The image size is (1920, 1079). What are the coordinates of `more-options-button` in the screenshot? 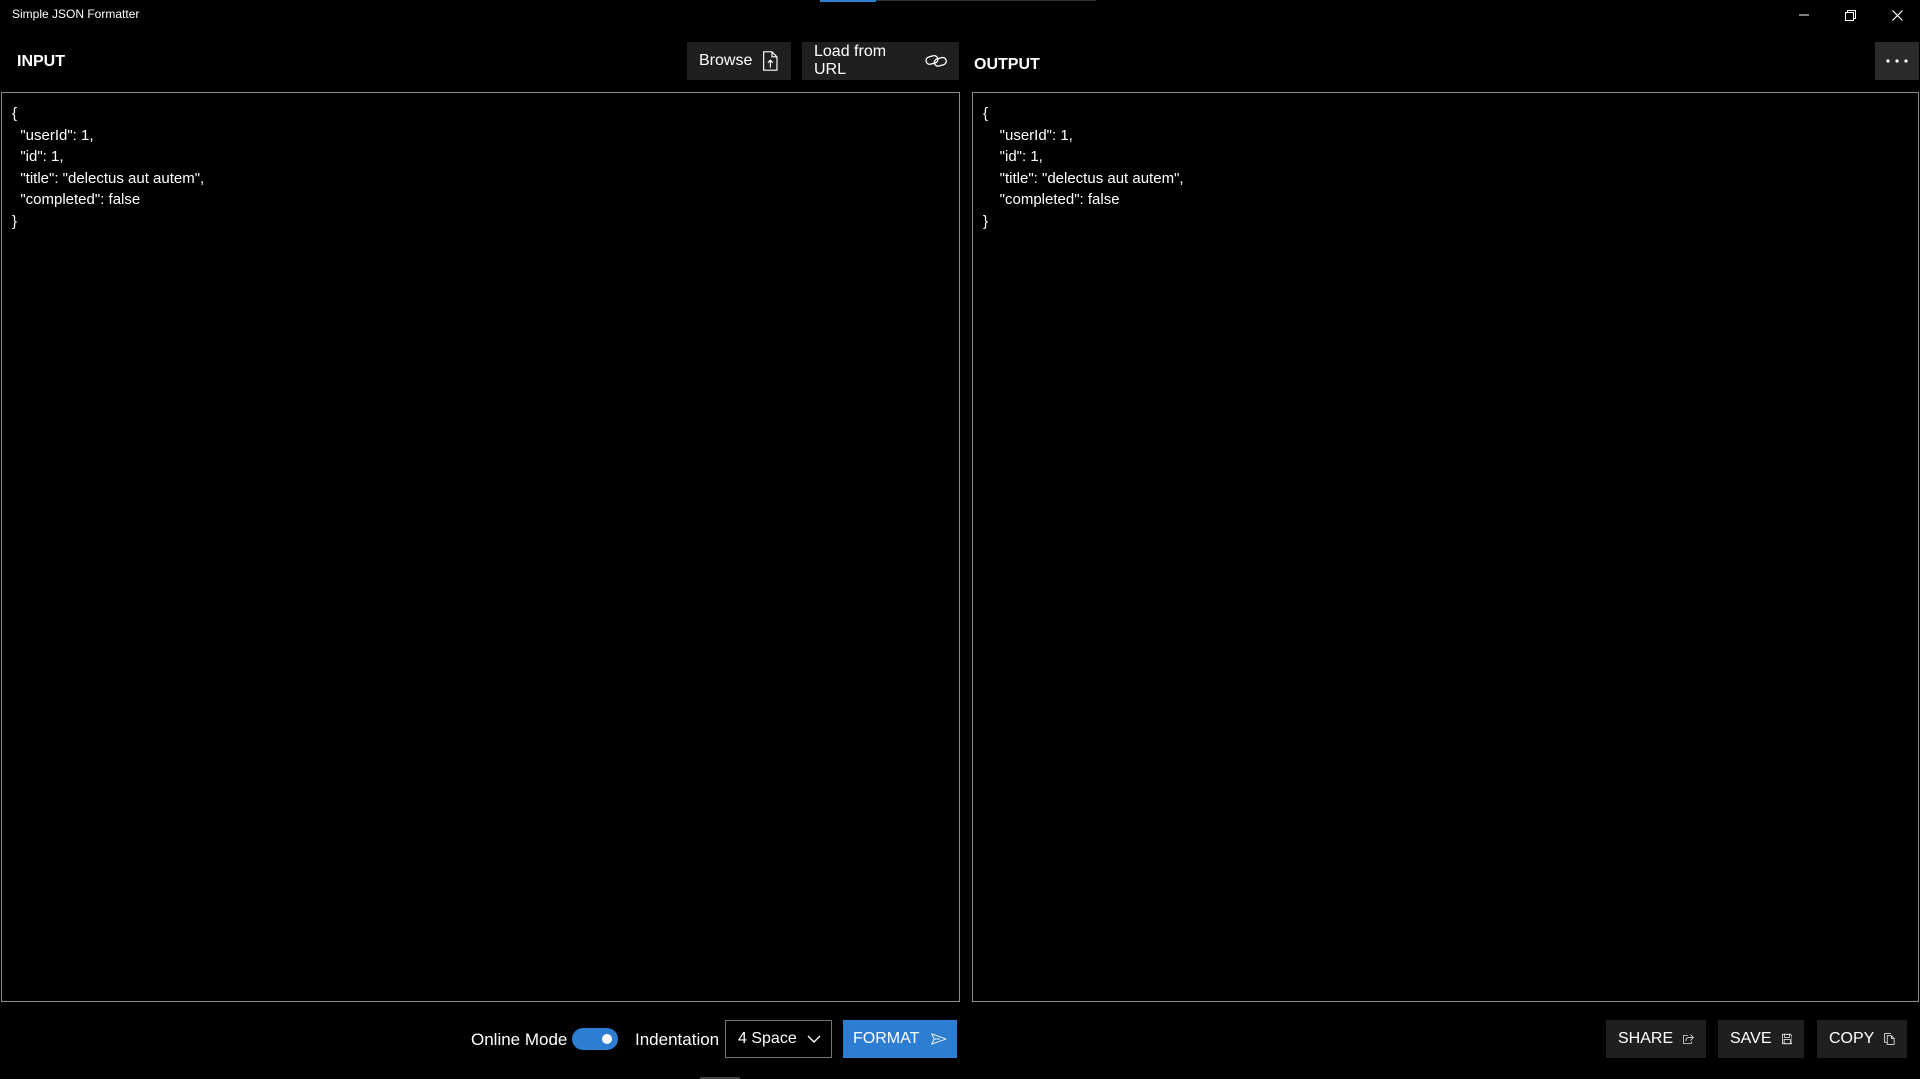 It's located at (1897, 61).